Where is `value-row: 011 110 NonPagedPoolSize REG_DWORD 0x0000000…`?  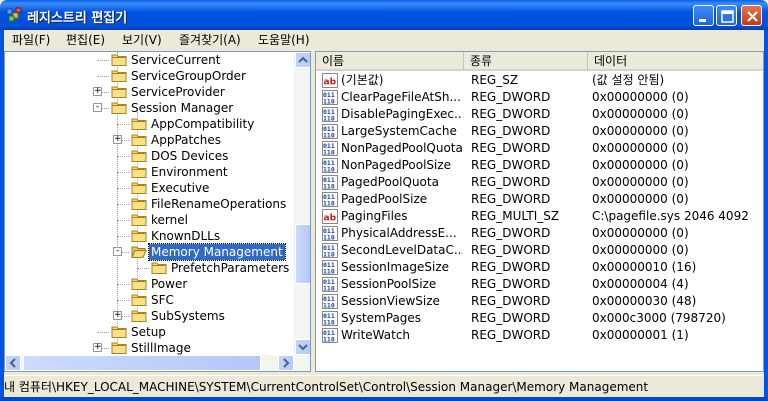 value-row: 011 110 NonPagedPoolSize REG_DWORD 0x0000000… is located at coordinates (539, 165).